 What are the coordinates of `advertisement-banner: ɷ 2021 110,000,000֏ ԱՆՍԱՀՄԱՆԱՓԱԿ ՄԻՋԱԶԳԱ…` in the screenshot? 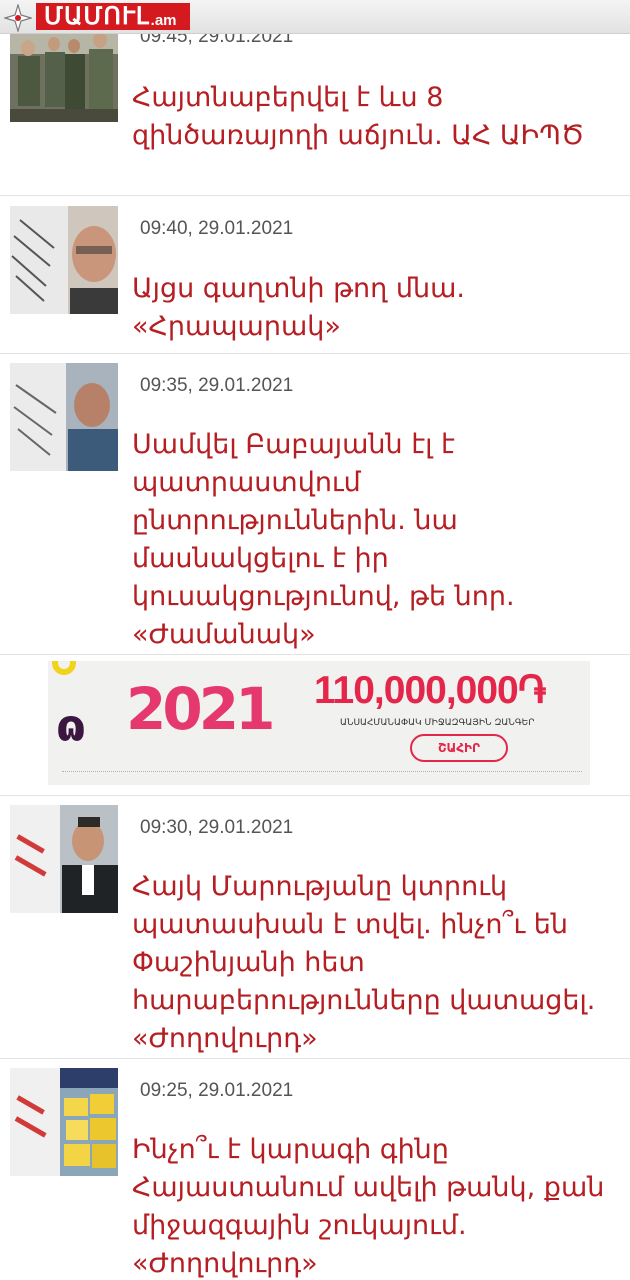 It's located at (319, 723).